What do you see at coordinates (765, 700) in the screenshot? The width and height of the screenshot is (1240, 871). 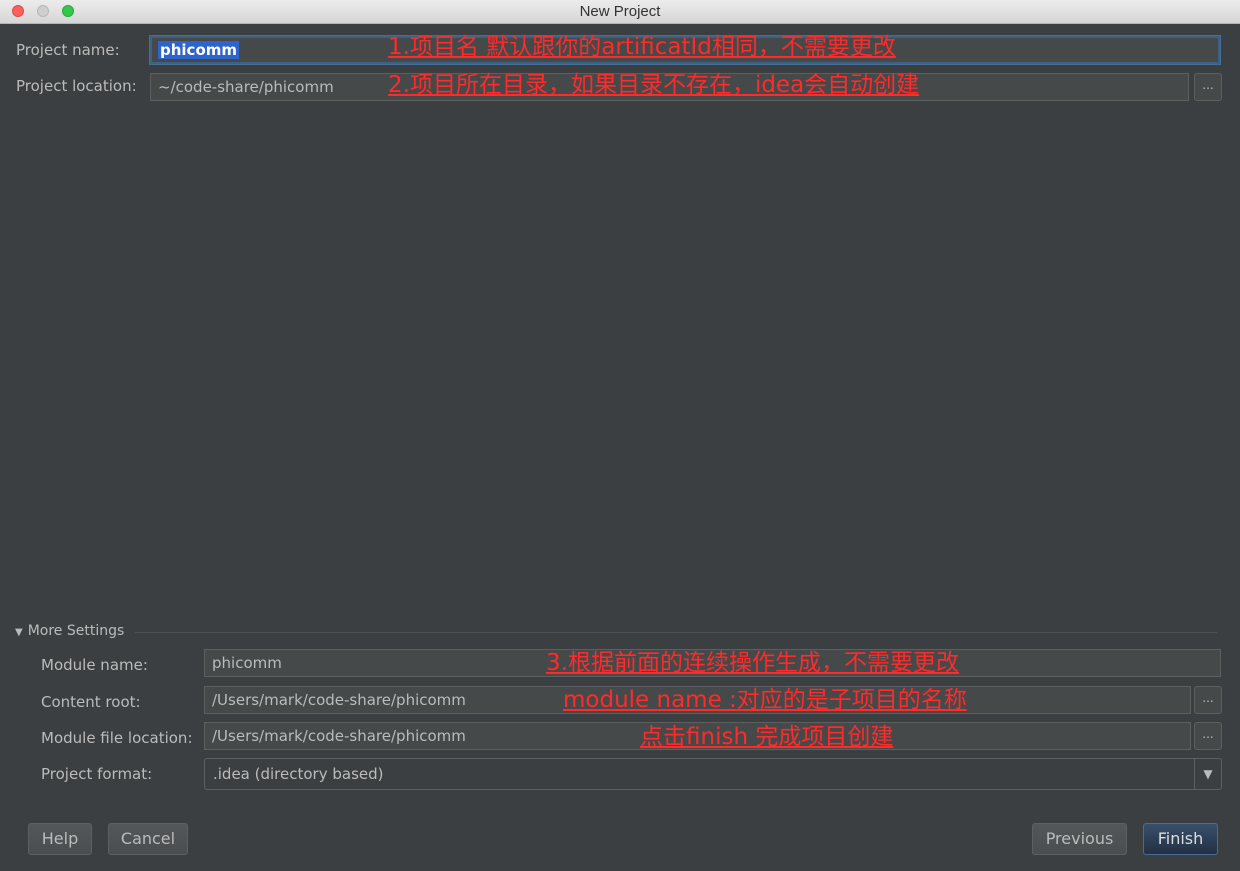 I see `annotation-module-name: module name :对应的是子项目的名称` at bounding box center [765, 700].